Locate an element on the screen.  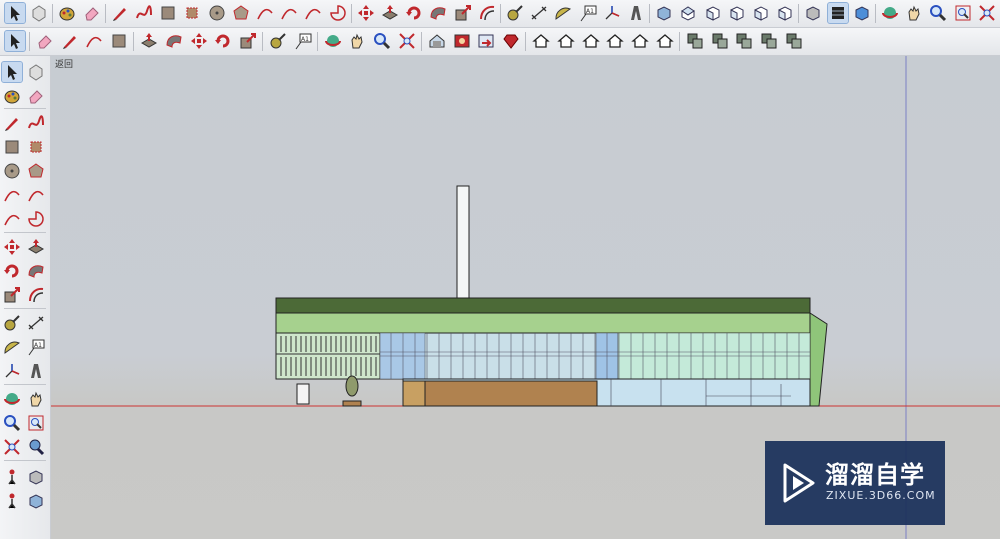
side-circle-button is located at coordinates (12, 171).